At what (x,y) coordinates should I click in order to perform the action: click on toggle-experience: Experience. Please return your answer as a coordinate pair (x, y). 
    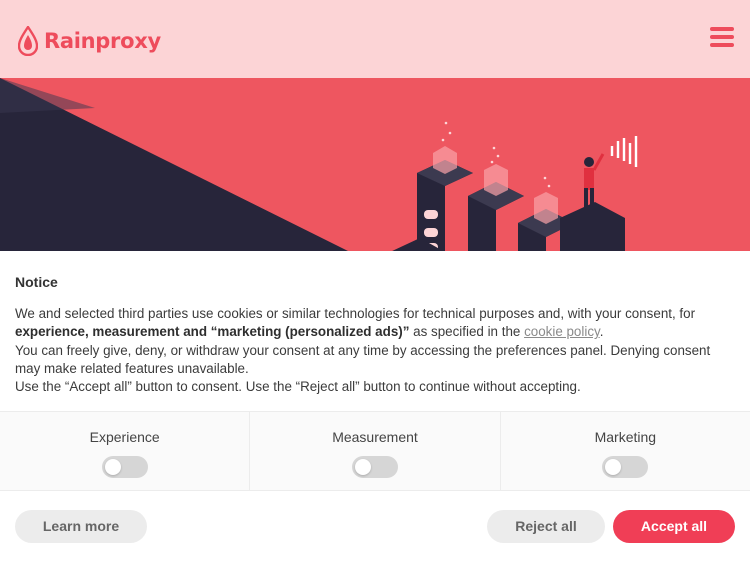
    Looking at the image, I should click on (125, 451).